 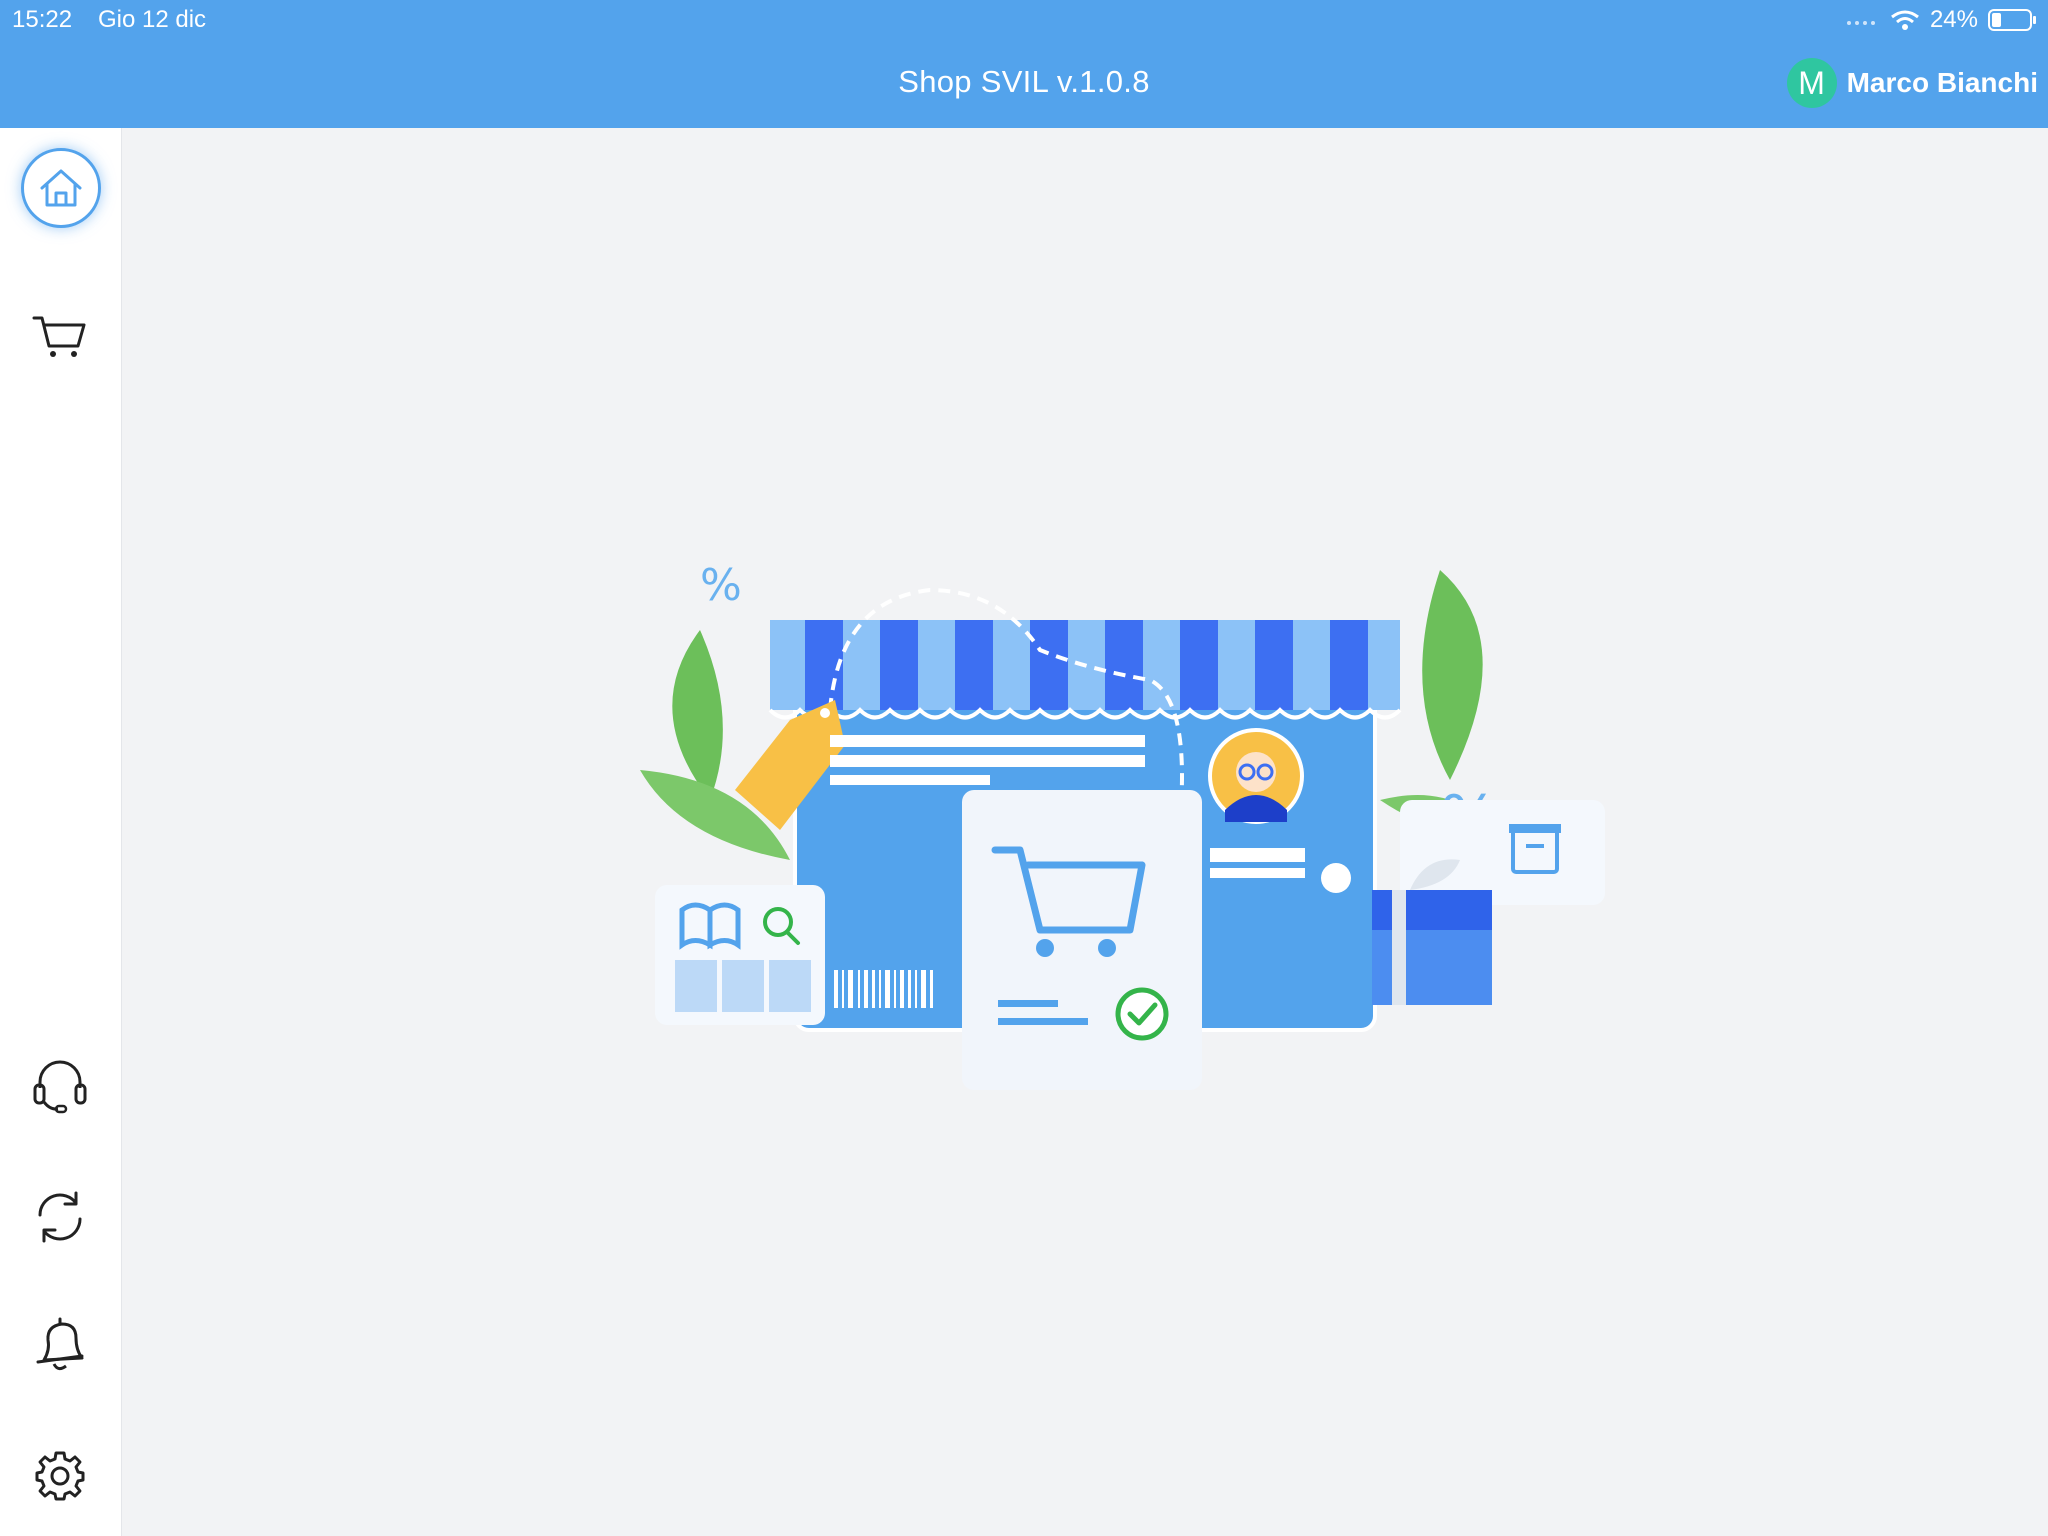 I want to click on status-time: 15:22, so click(x=42, y=19).